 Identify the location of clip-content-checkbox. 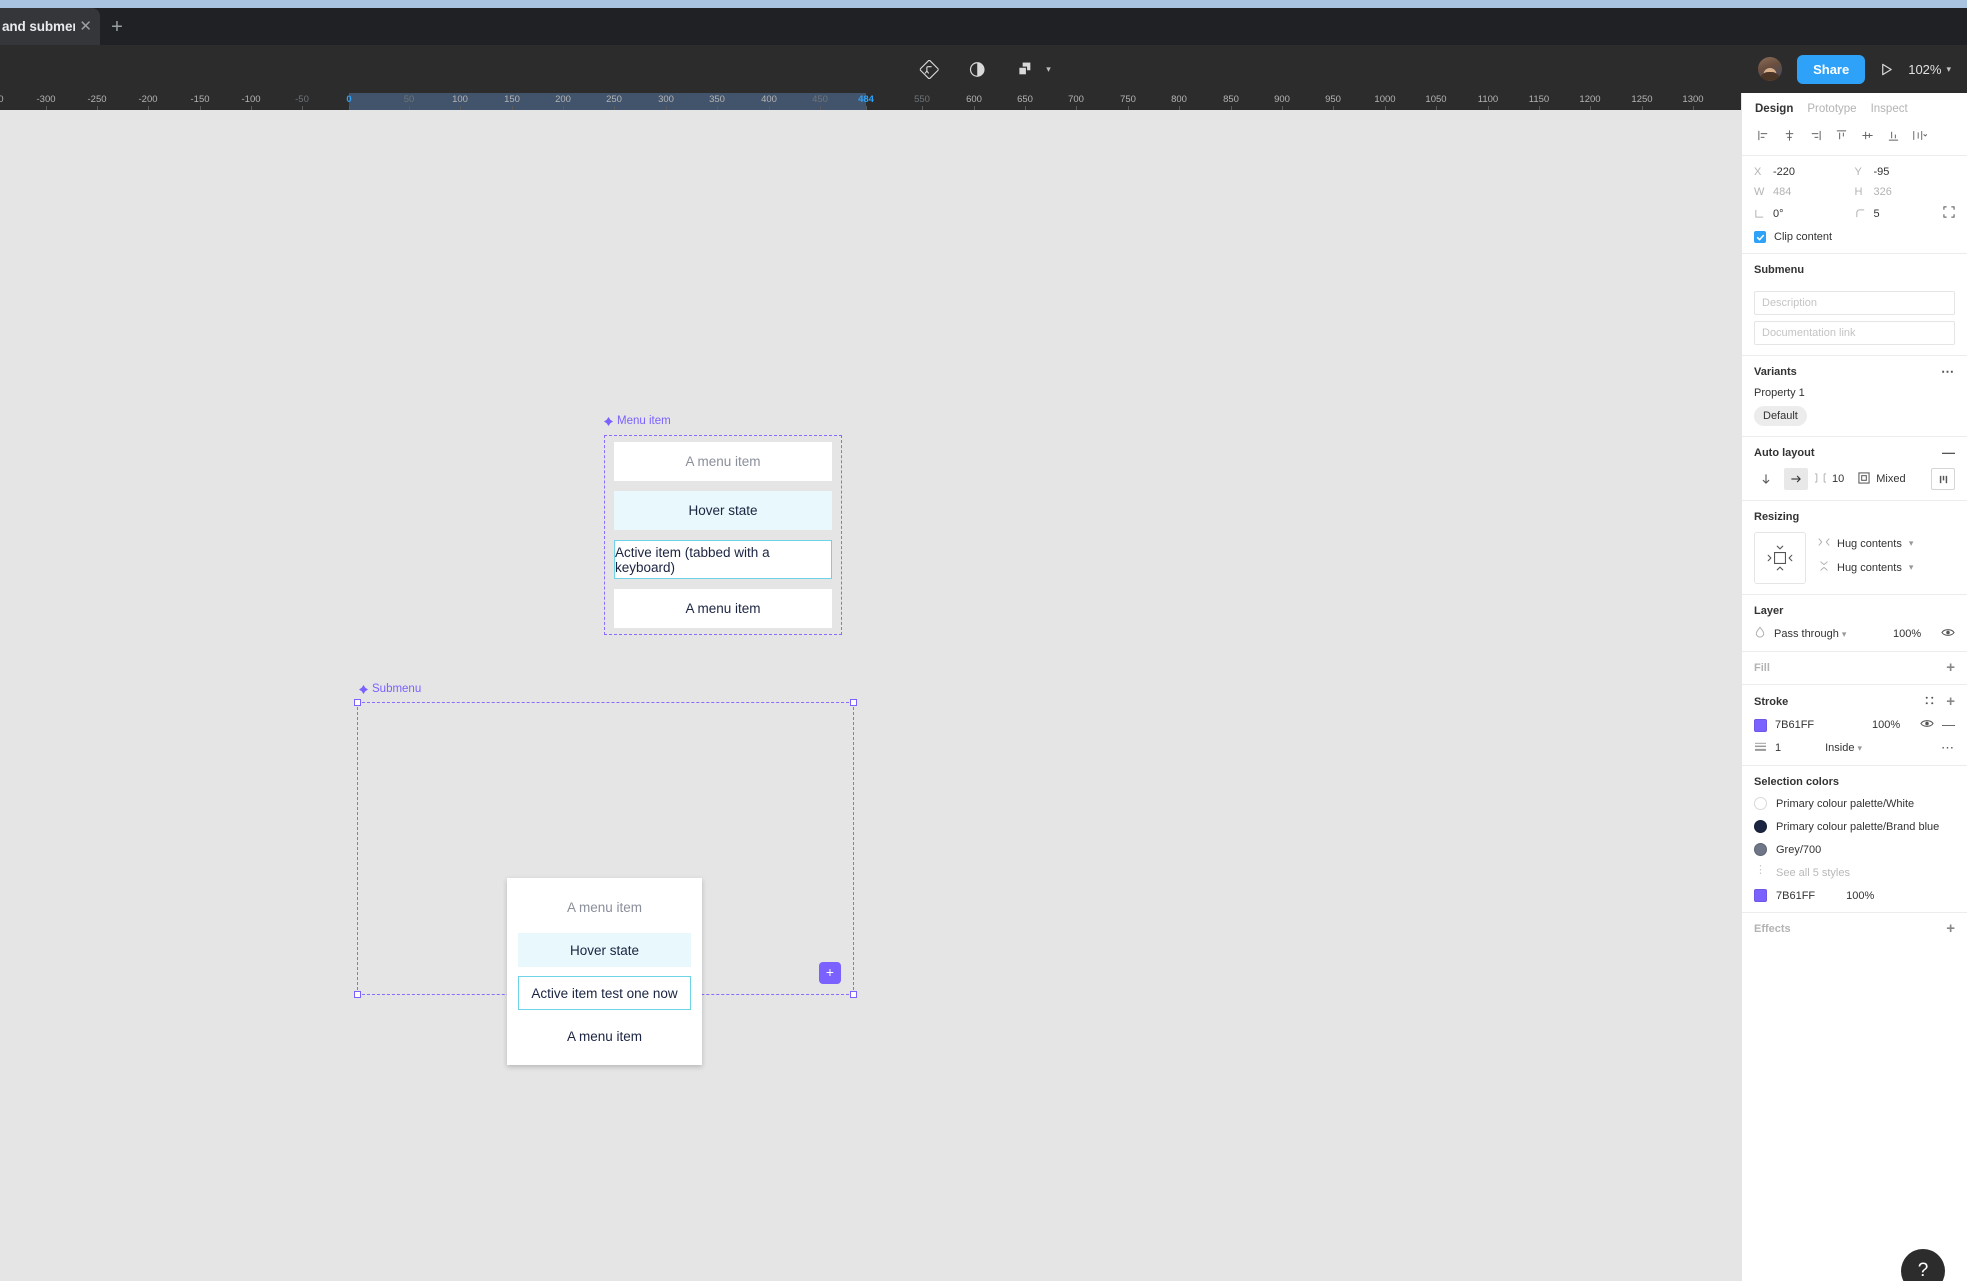
(1760, 237).